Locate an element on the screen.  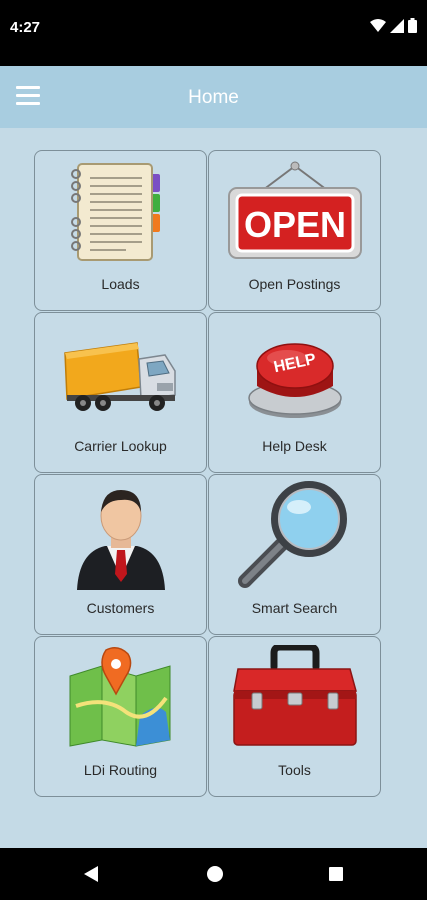
magnifier-icon is located at coordinates (292, 534).